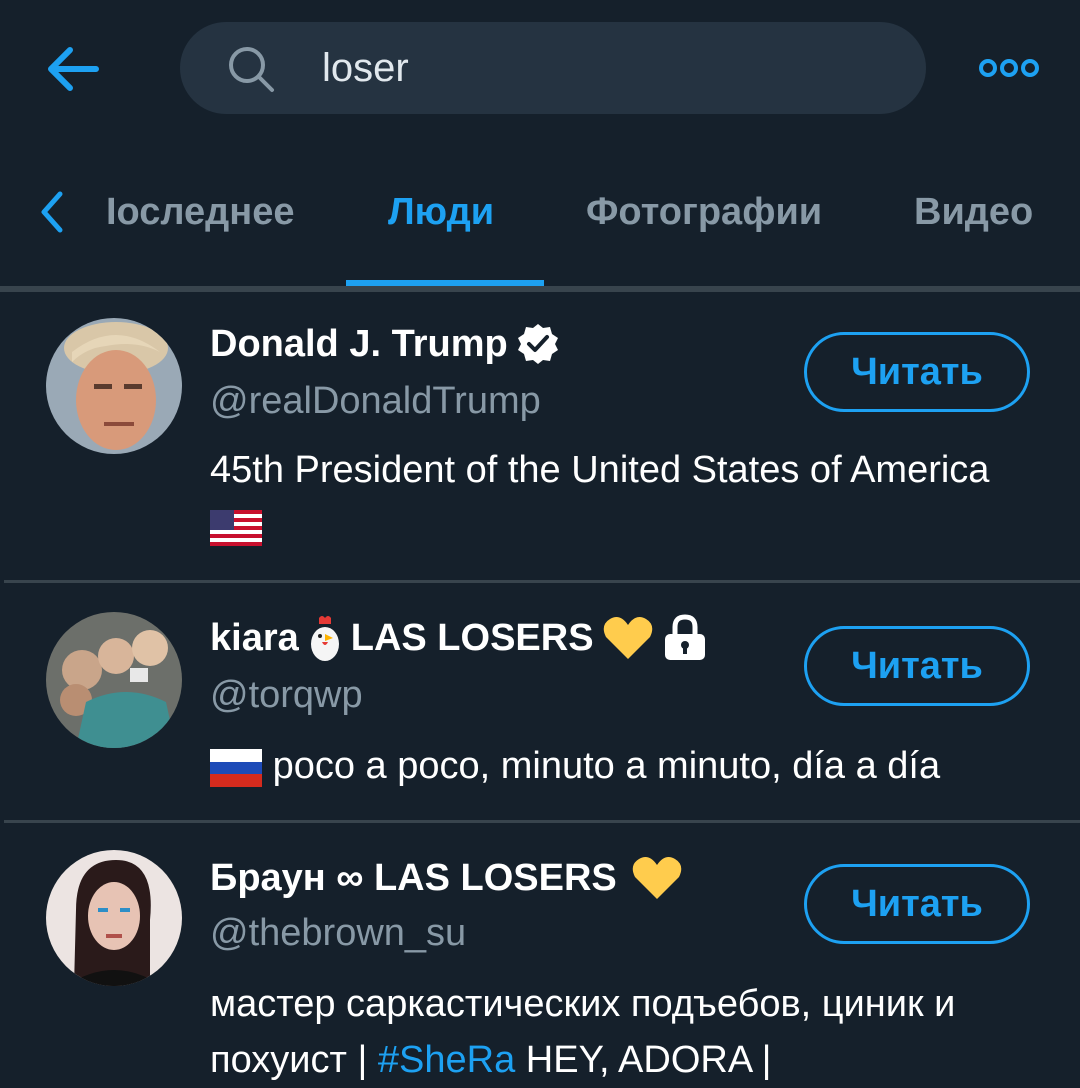  What do you see at coordinates (52, 212) in the screenshot?
I see `tabs-scroll-left-icon` at bounding box center [52, 212].